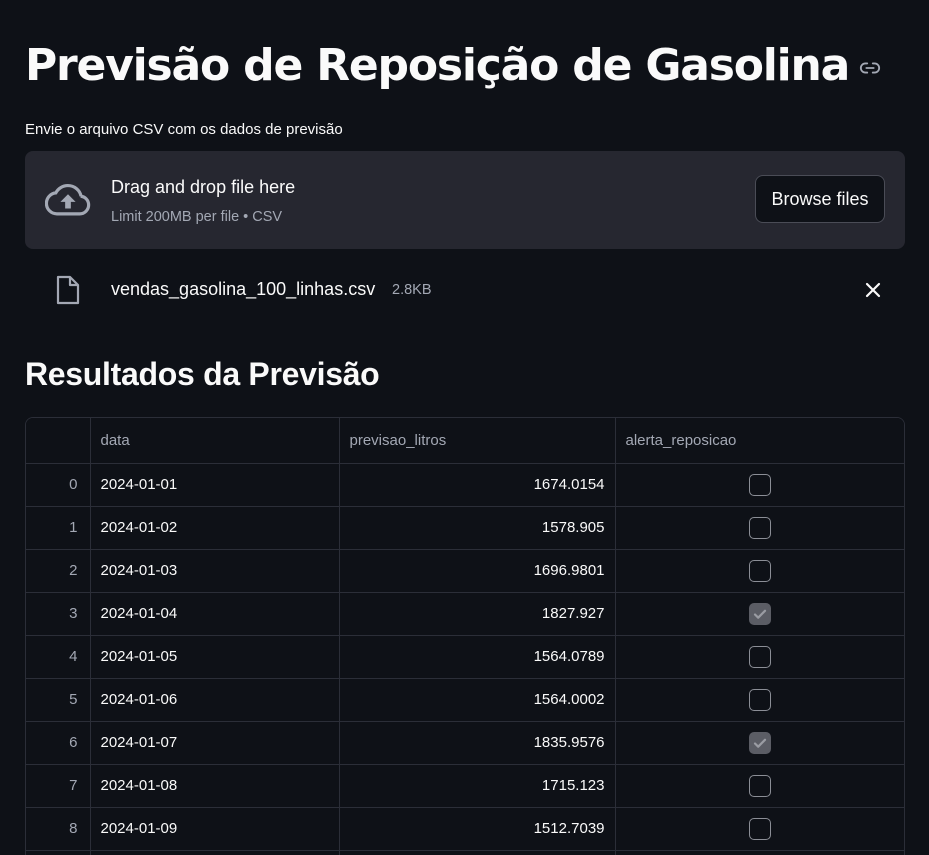 The width and height of the screenshot is (929, 855). I want to click on table-row: 1 2024-01-02 1578.905, so click(465, 528).